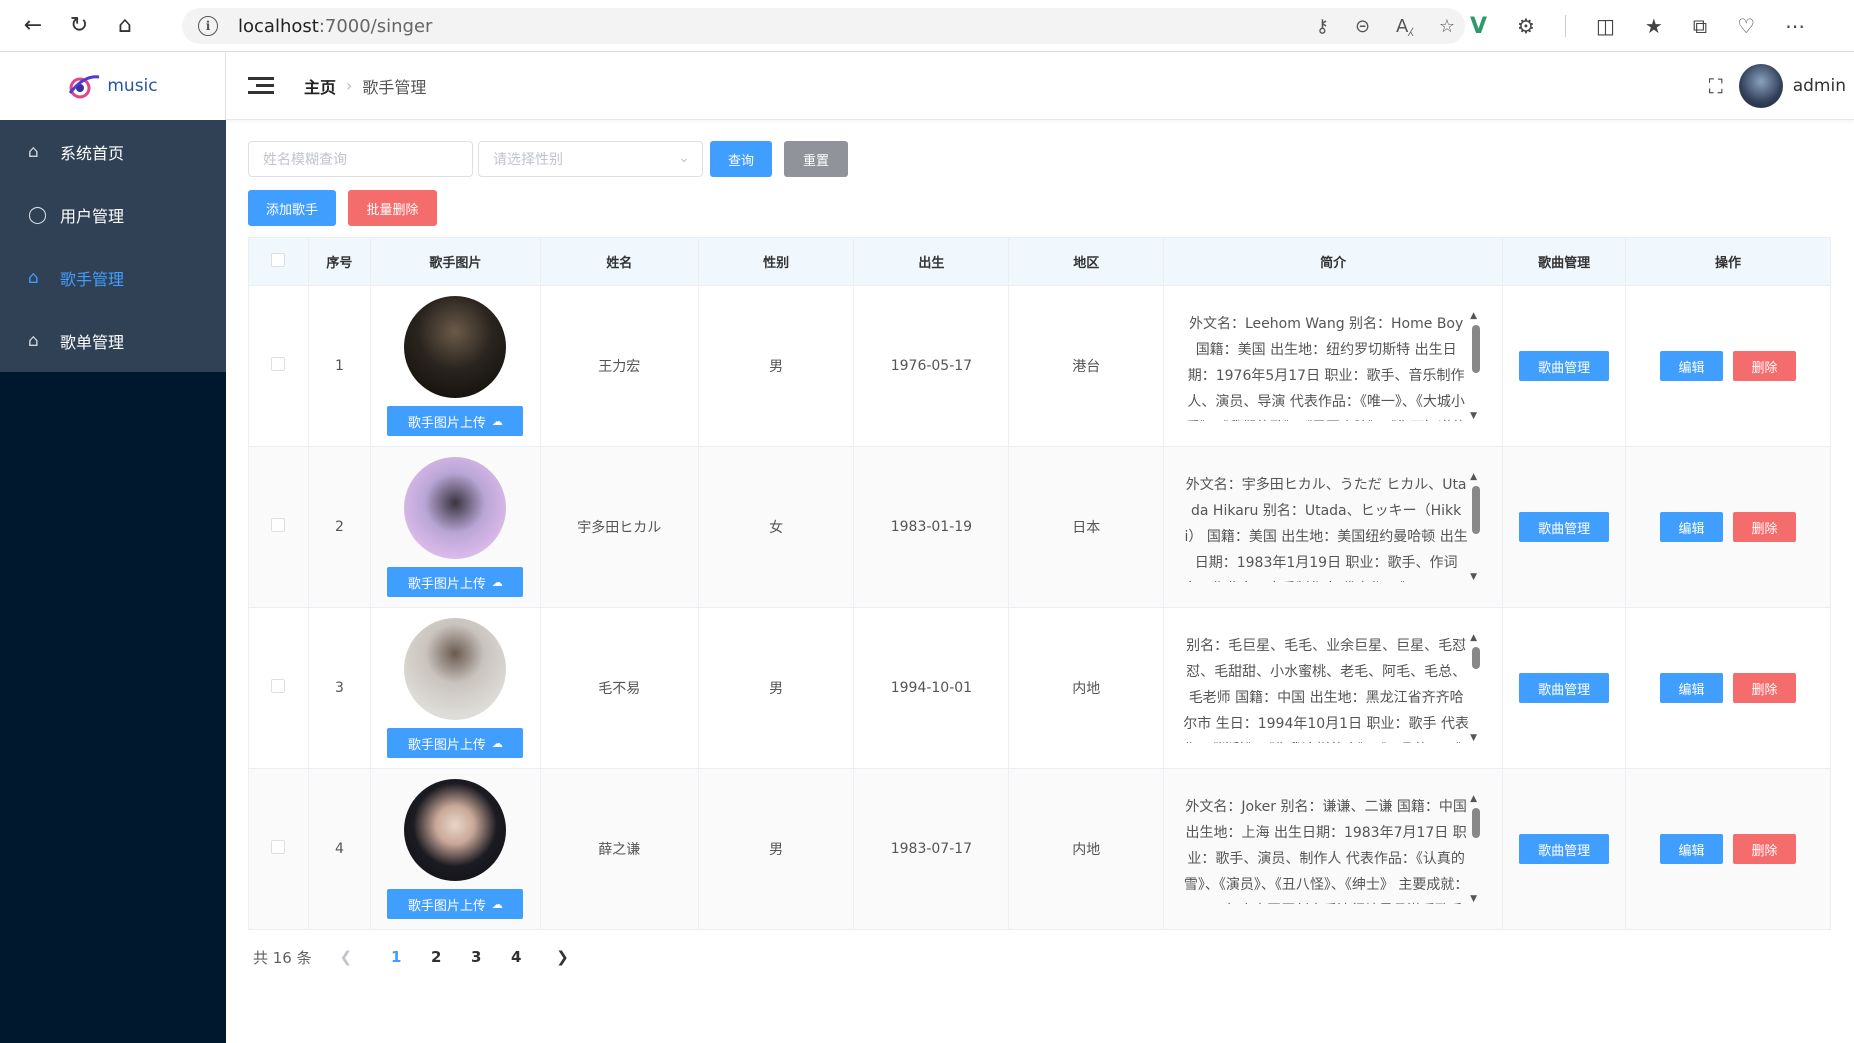 The image size is (1854, 1043). I want to click on name-search-input: 姓名模糊查询, so click(360, 159).